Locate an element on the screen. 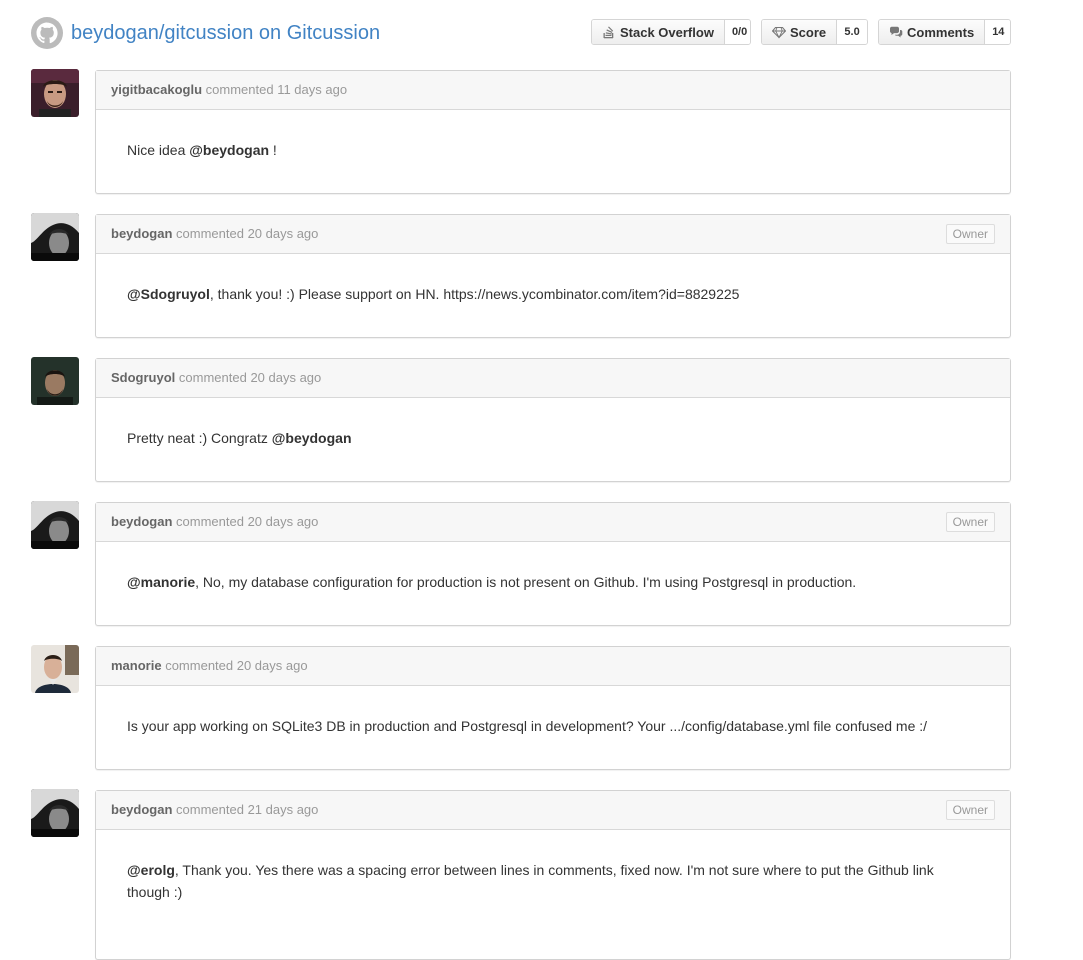 The image size is (1083, 960). comment-text: ! is located at coordinates (273, 150).